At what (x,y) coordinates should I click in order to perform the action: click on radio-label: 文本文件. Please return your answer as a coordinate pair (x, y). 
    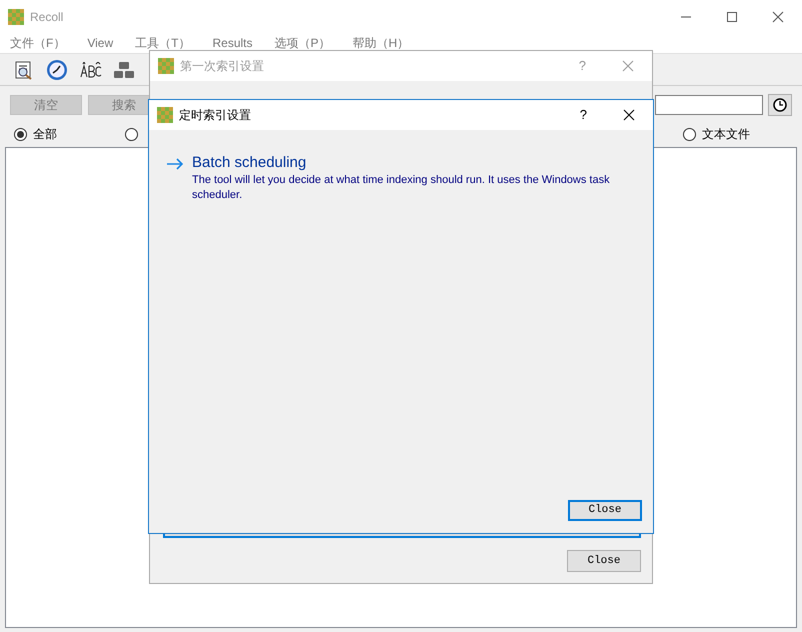
    Looking at the image, I should click on (726, 134).